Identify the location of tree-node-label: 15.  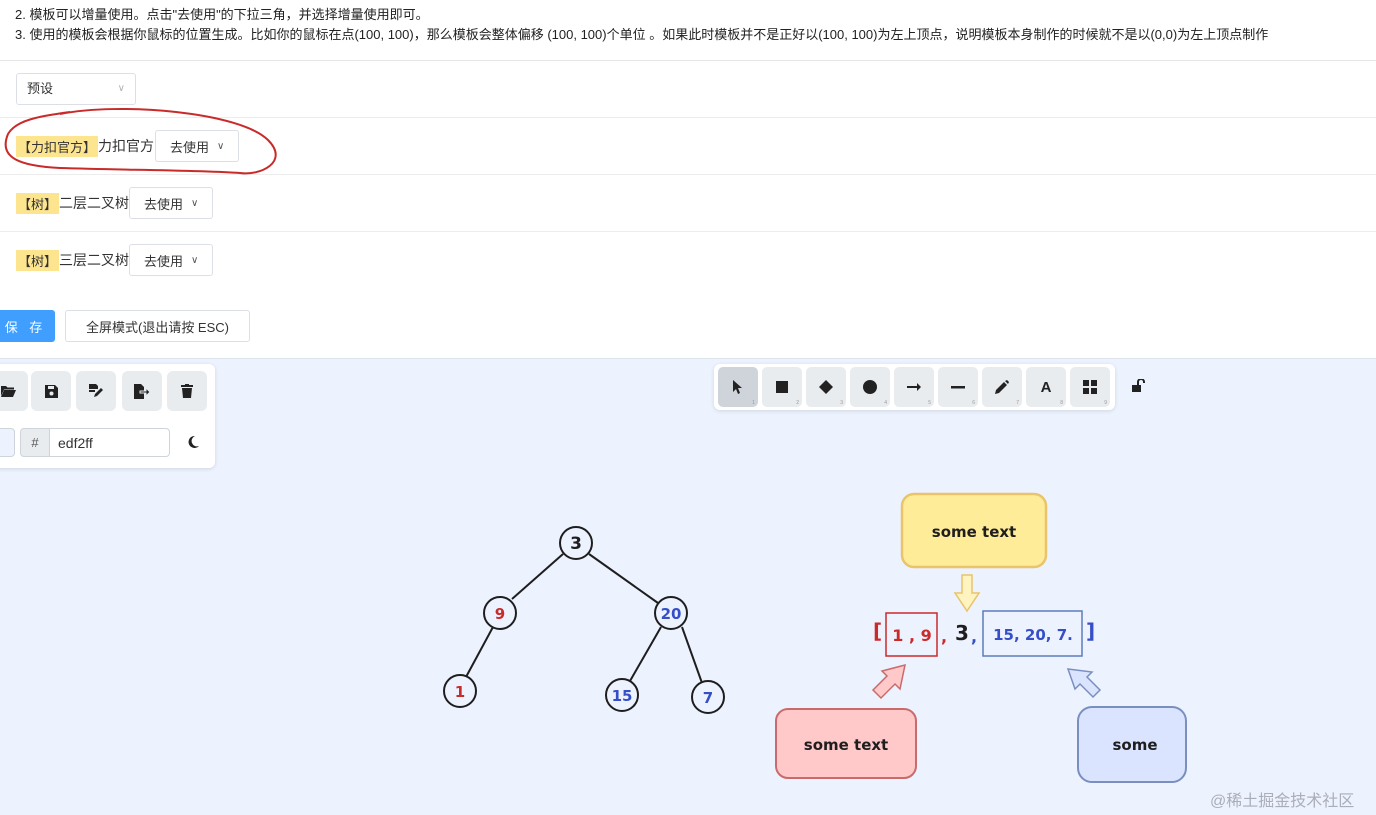
(622, 696).